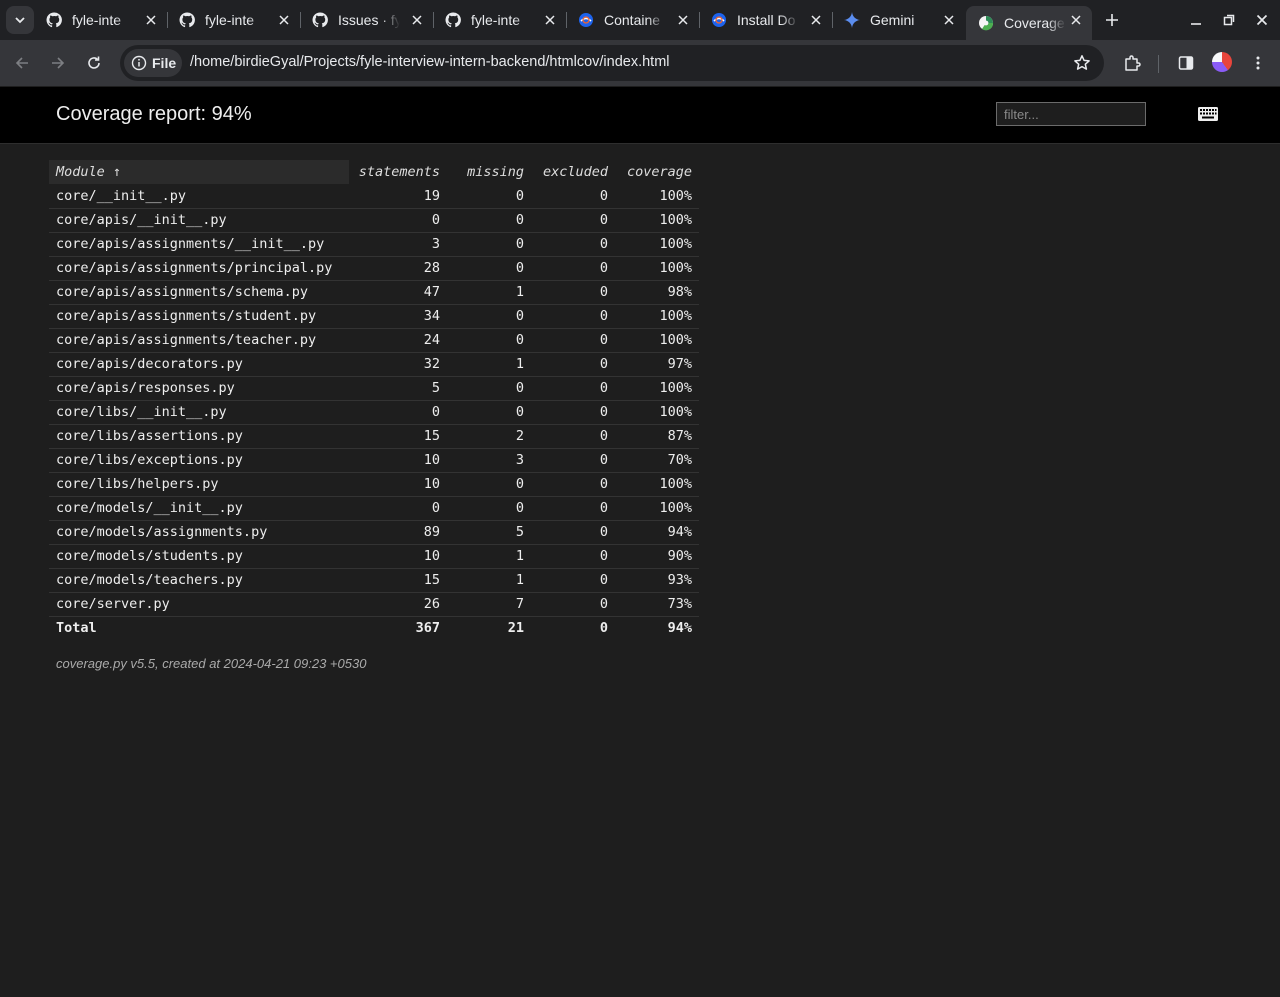 The width and height of the screenshot is (1280, 997). What do you see at coordinates (149, 436) in the screenshot?
I see `module-link: core/libs/assertions.py` at bounding box center [149, 436].